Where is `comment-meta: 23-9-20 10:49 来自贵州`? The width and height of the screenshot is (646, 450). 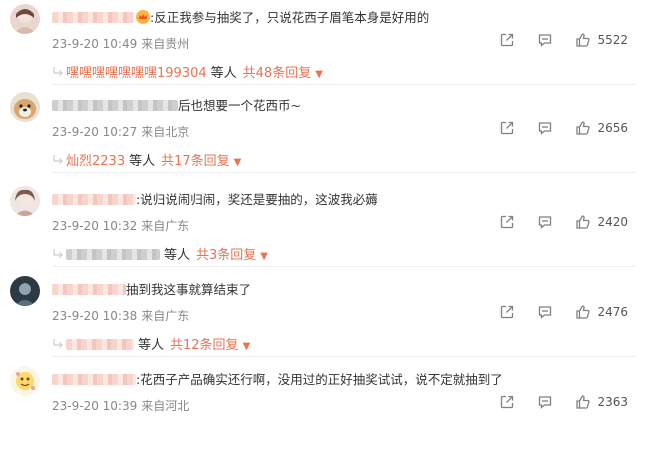 comment-meta: 23-9-20 10:49 来自贵州 is located at coordinates (120, 43).